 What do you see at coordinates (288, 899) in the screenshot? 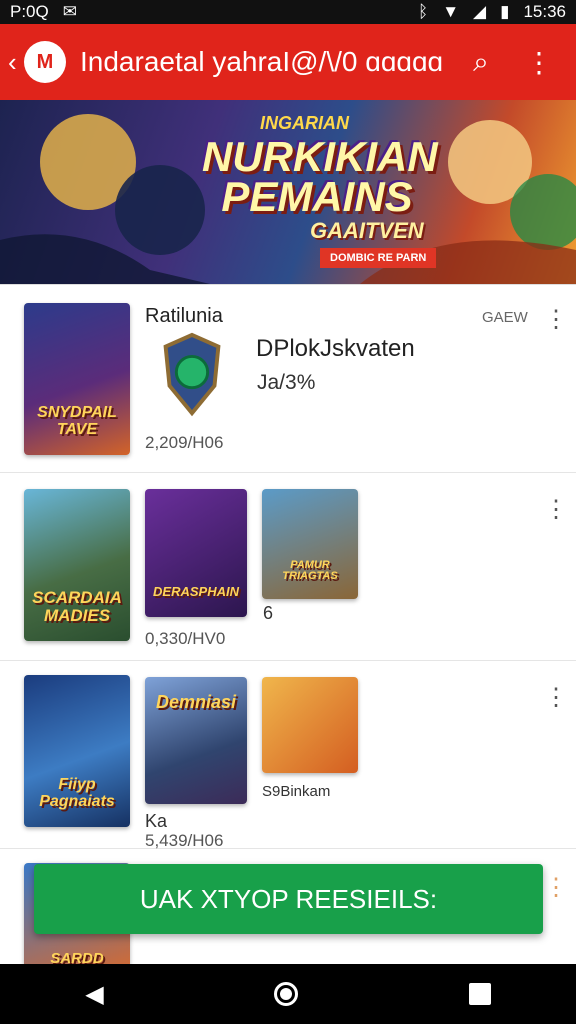
I see `snackbar-action-button: UAK XTYOP REESIEILS:` at bounding box center [288, 899].